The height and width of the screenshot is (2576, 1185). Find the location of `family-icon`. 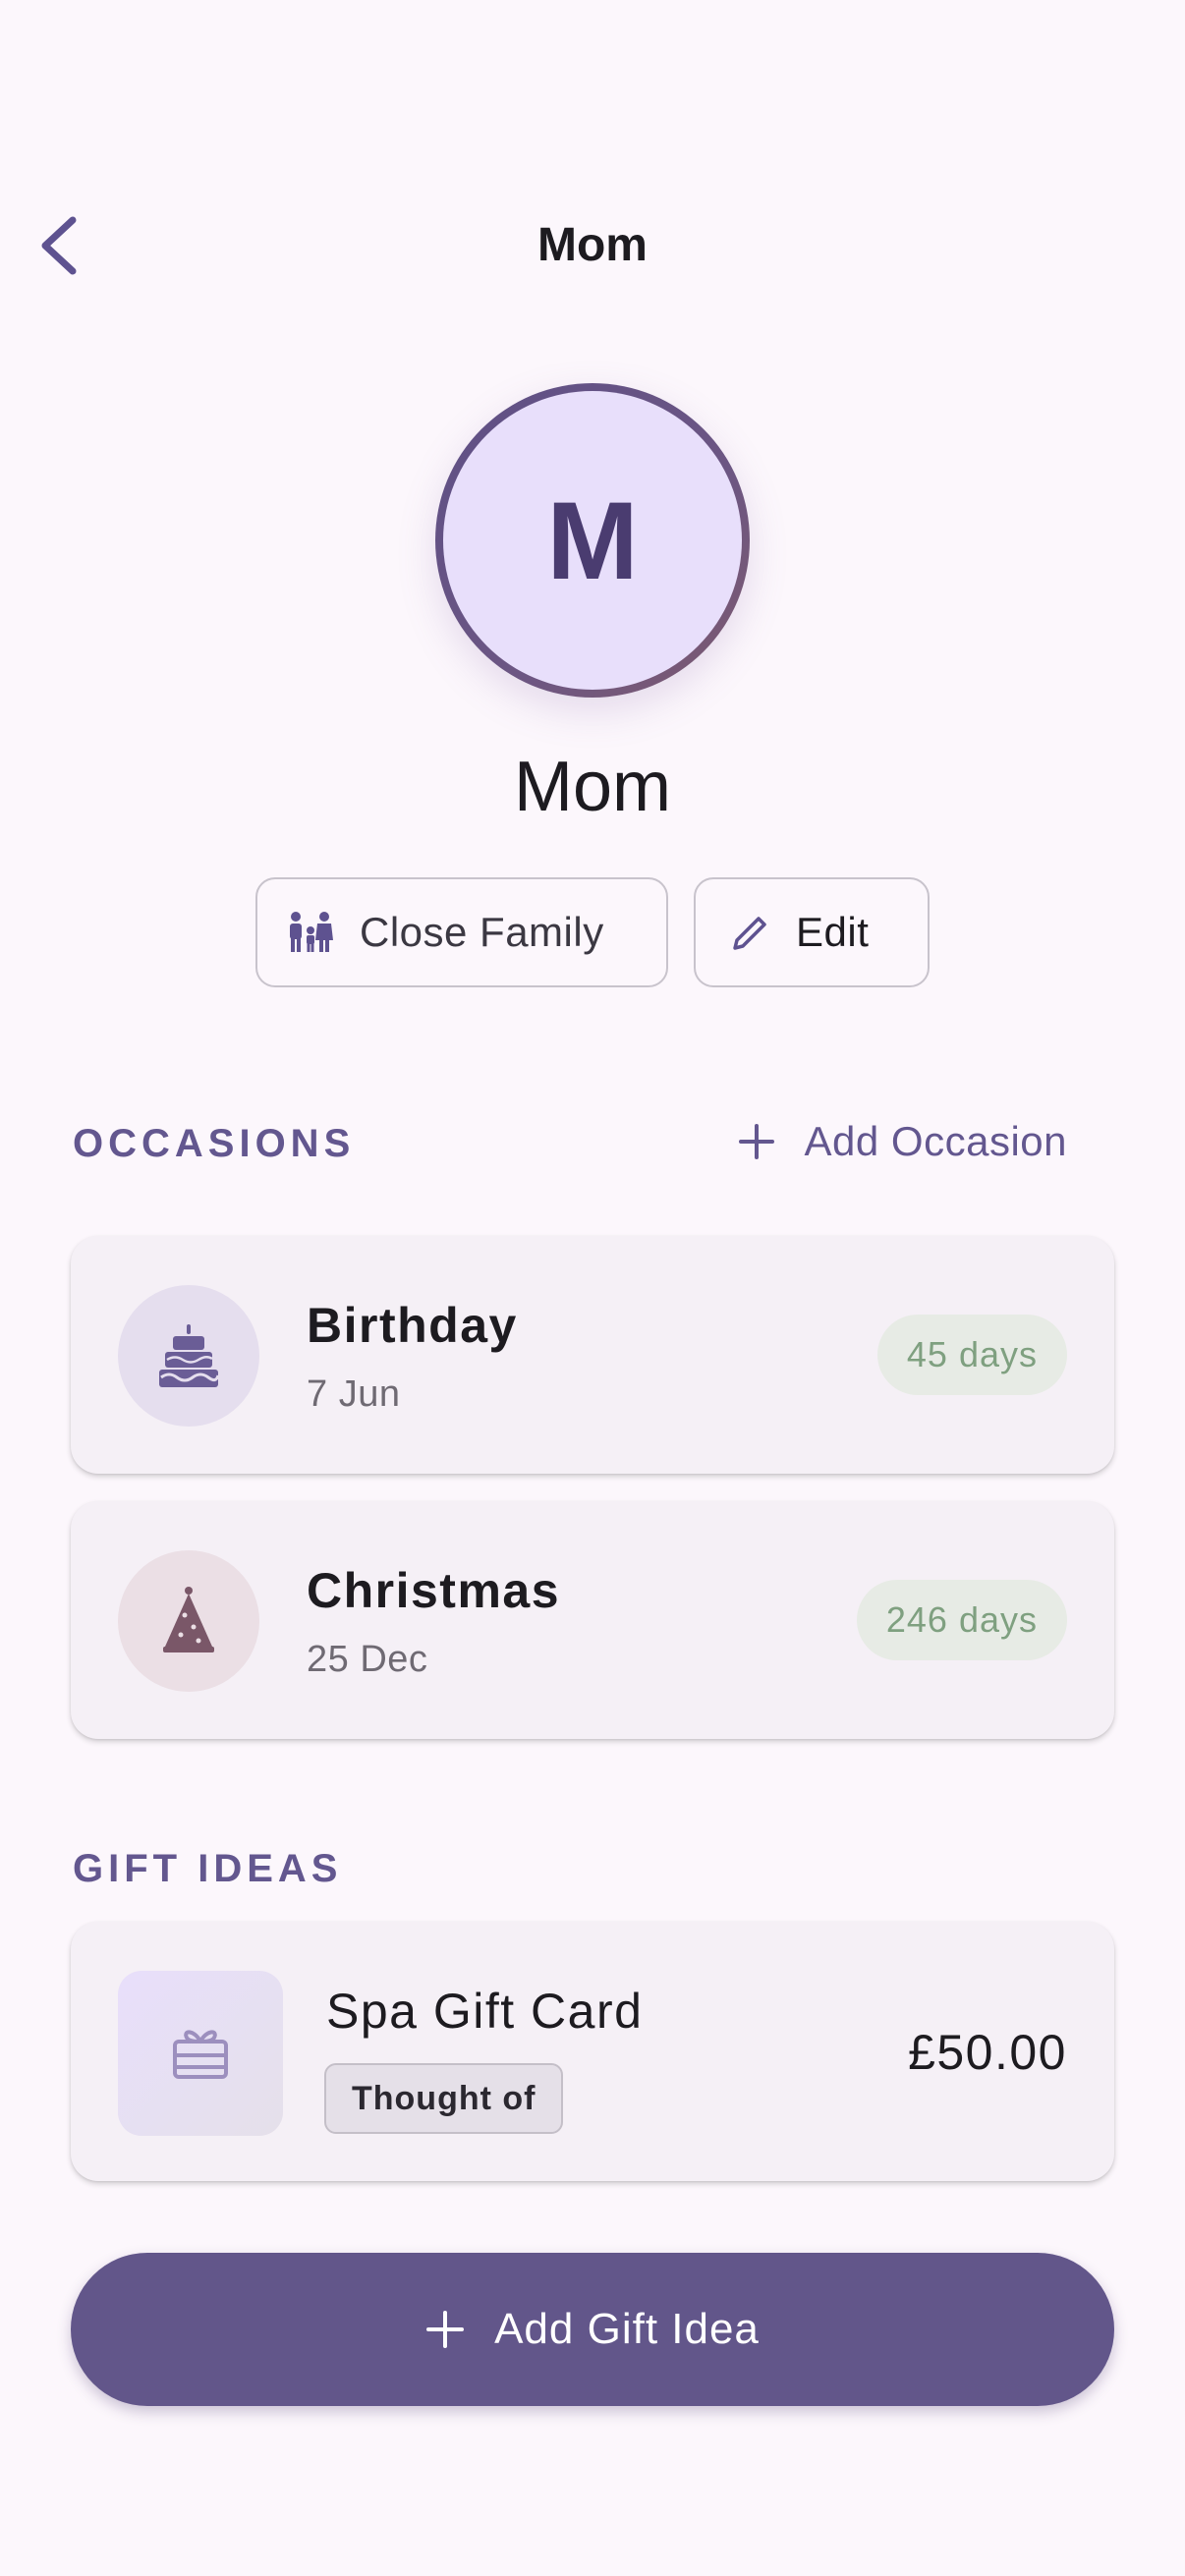

family-icon is located at coordinates (312, 932).